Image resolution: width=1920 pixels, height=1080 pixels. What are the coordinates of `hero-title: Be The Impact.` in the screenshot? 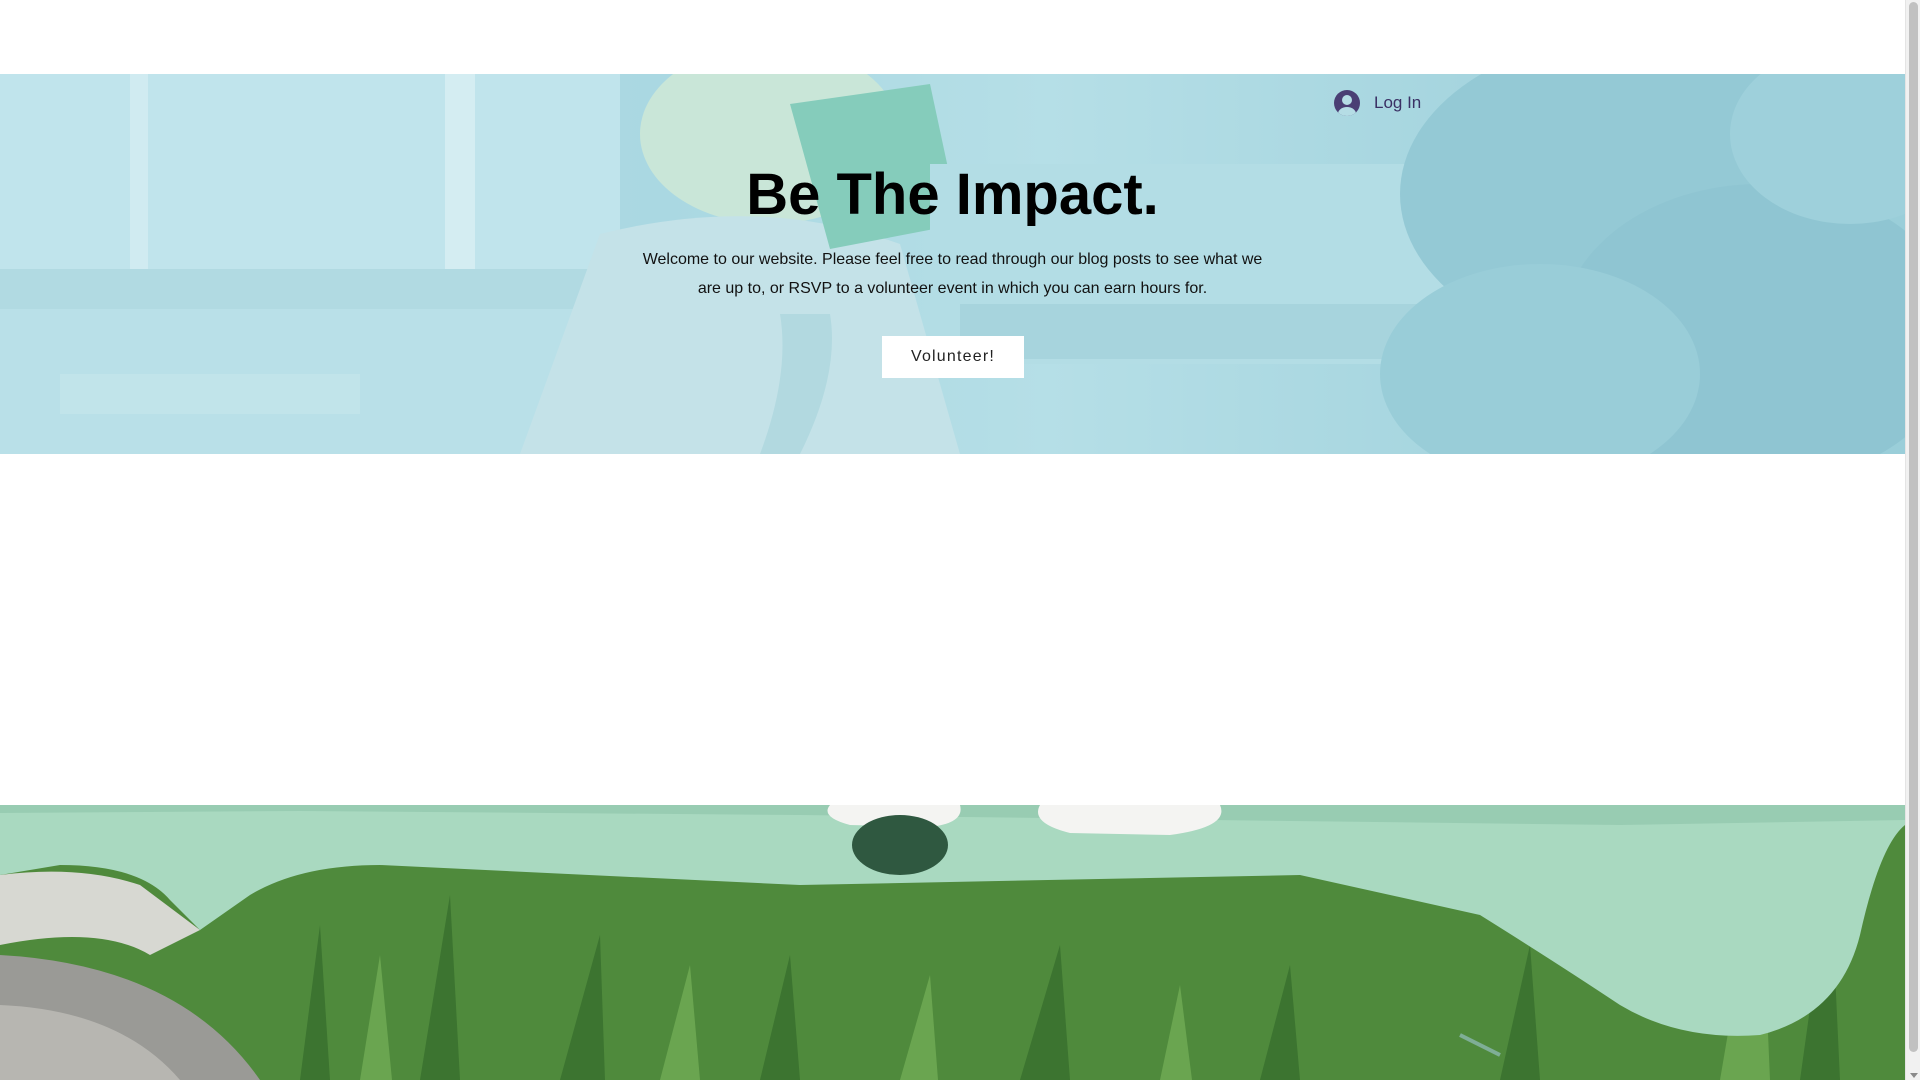 It's located at (952, 194).